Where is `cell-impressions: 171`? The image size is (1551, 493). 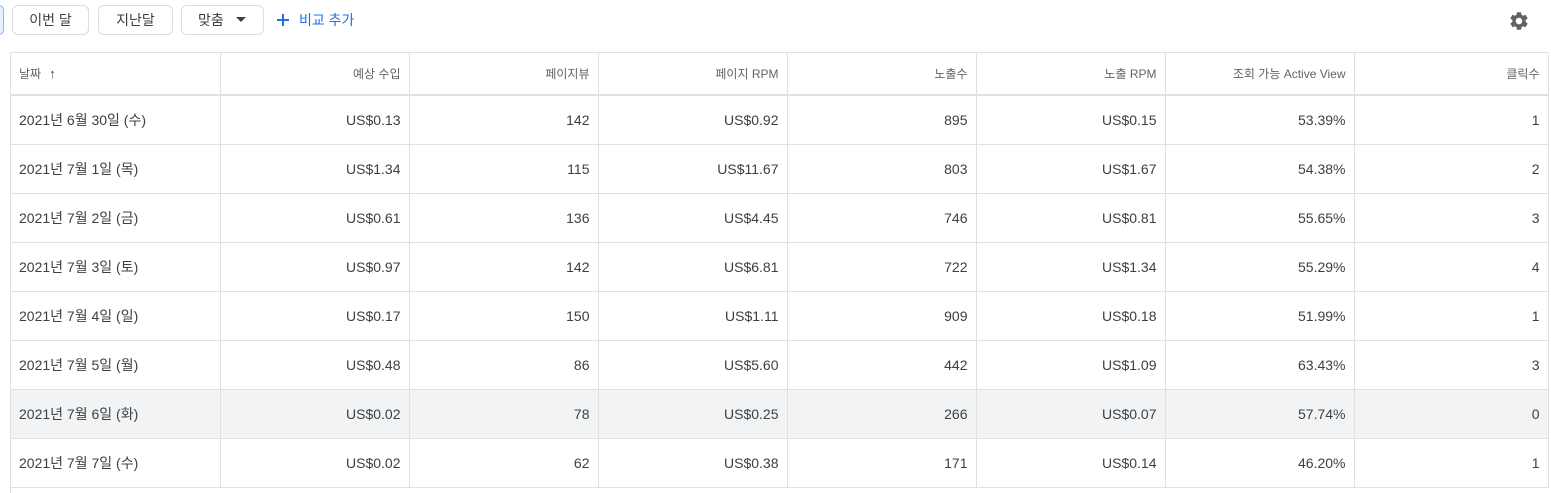 cell-impressions: 171 is located at coordinates (882, 463).